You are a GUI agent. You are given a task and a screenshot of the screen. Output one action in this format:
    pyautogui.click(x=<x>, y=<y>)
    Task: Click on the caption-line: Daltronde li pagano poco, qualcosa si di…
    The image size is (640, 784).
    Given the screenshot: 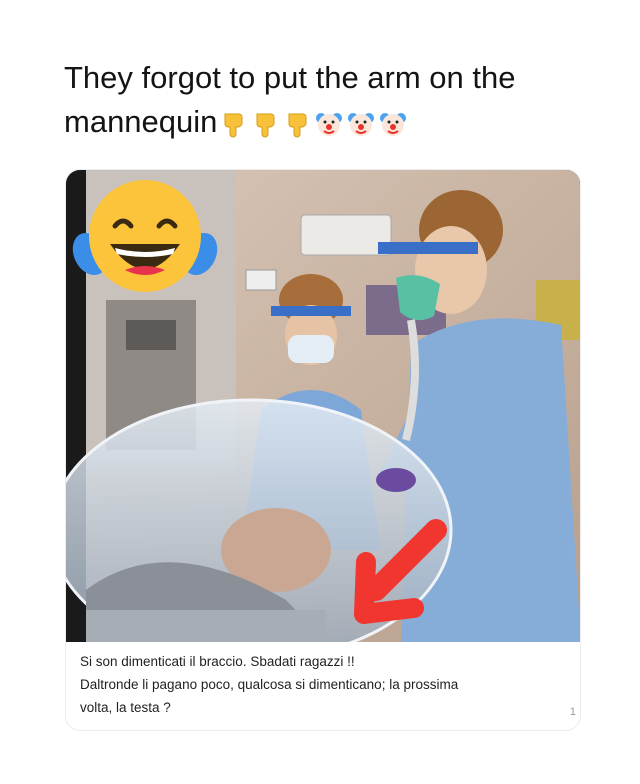 What is the action you would take?
    pyautogui.click(x=269, y=684)
    